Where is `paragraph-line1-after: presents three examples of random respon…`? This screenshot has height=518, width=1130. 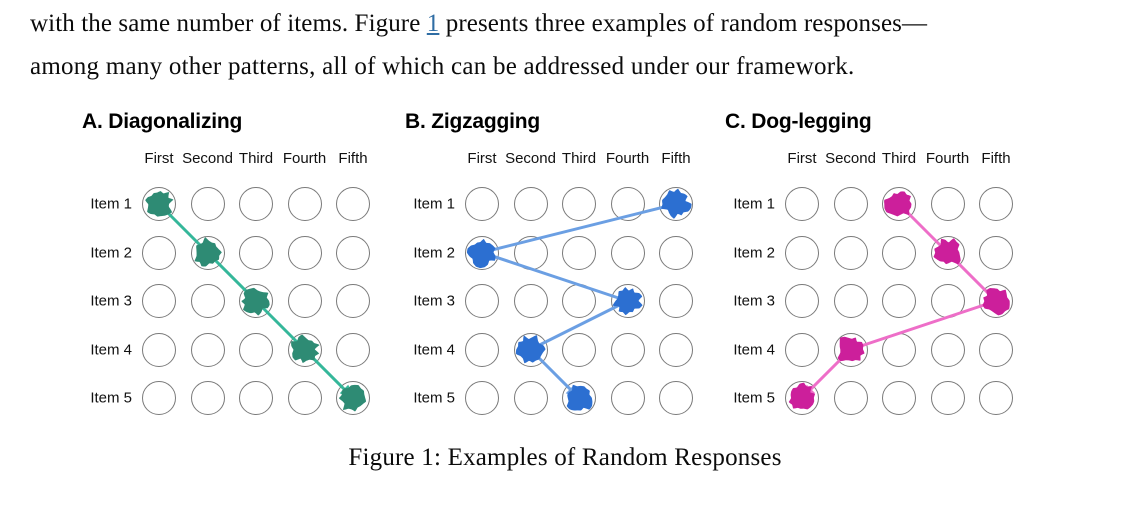 paragraph-line1-after: presents three examples of random respon… is located at coordinates (683, 23).